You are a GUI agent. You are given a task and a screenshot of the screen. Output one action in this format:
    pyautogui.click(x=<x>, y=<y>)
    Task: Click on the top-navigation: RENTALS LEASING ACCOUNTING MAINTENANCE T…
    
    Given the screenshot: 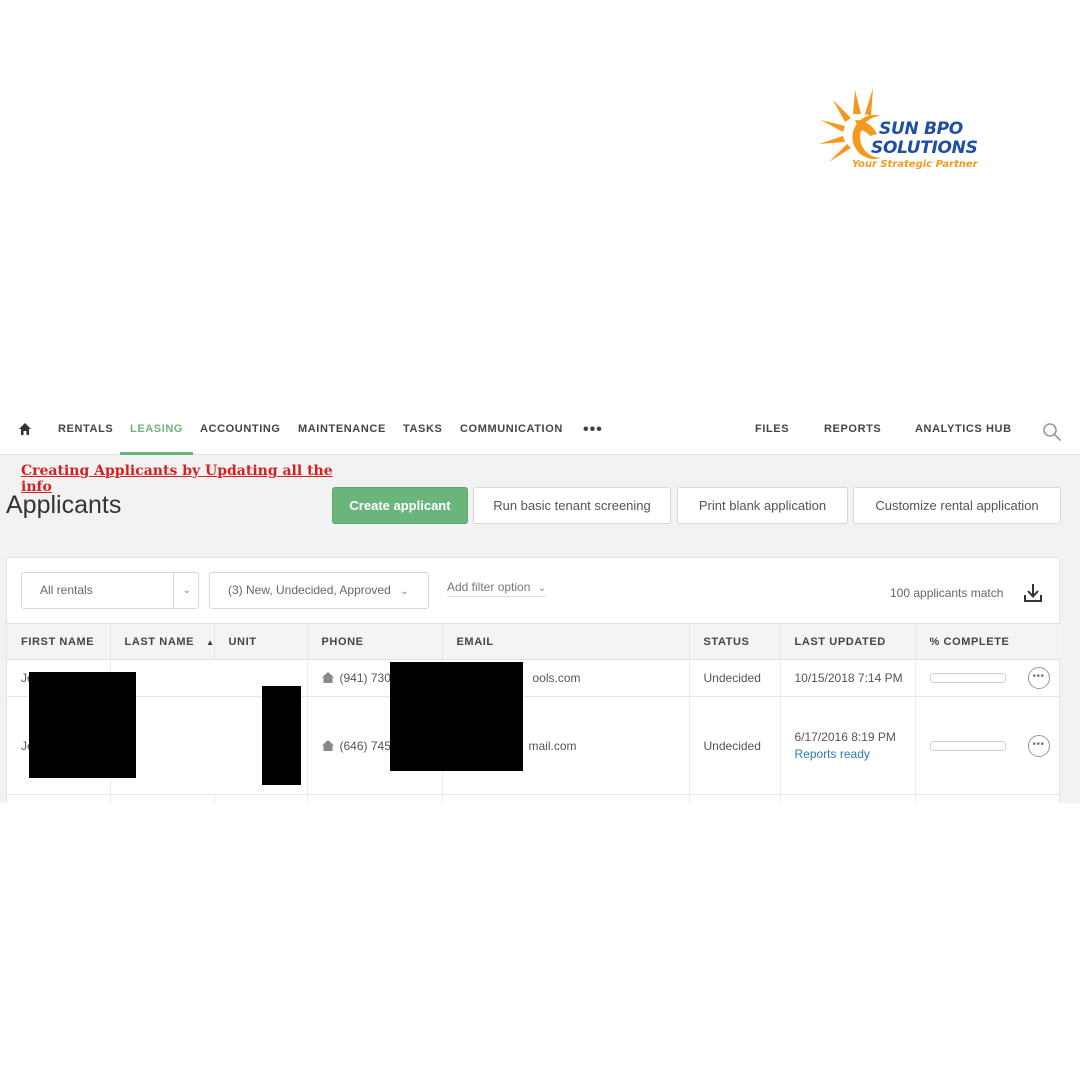 What is the action you would take?
    pyautogui.click(x=540, y=430)
    